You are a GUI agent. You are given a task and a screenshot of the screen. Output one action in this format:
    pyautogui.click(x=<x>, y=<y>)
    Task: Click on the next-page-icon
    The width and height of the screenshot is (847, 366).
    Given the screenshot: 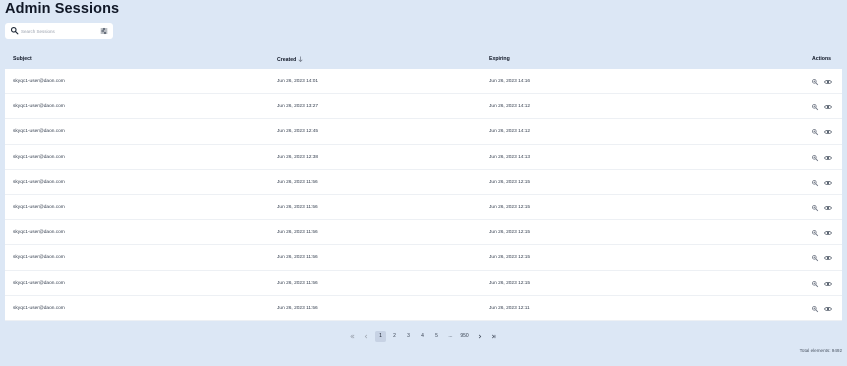 What is the action you would take?
    pyautogui.click(x=479, y=336)
    